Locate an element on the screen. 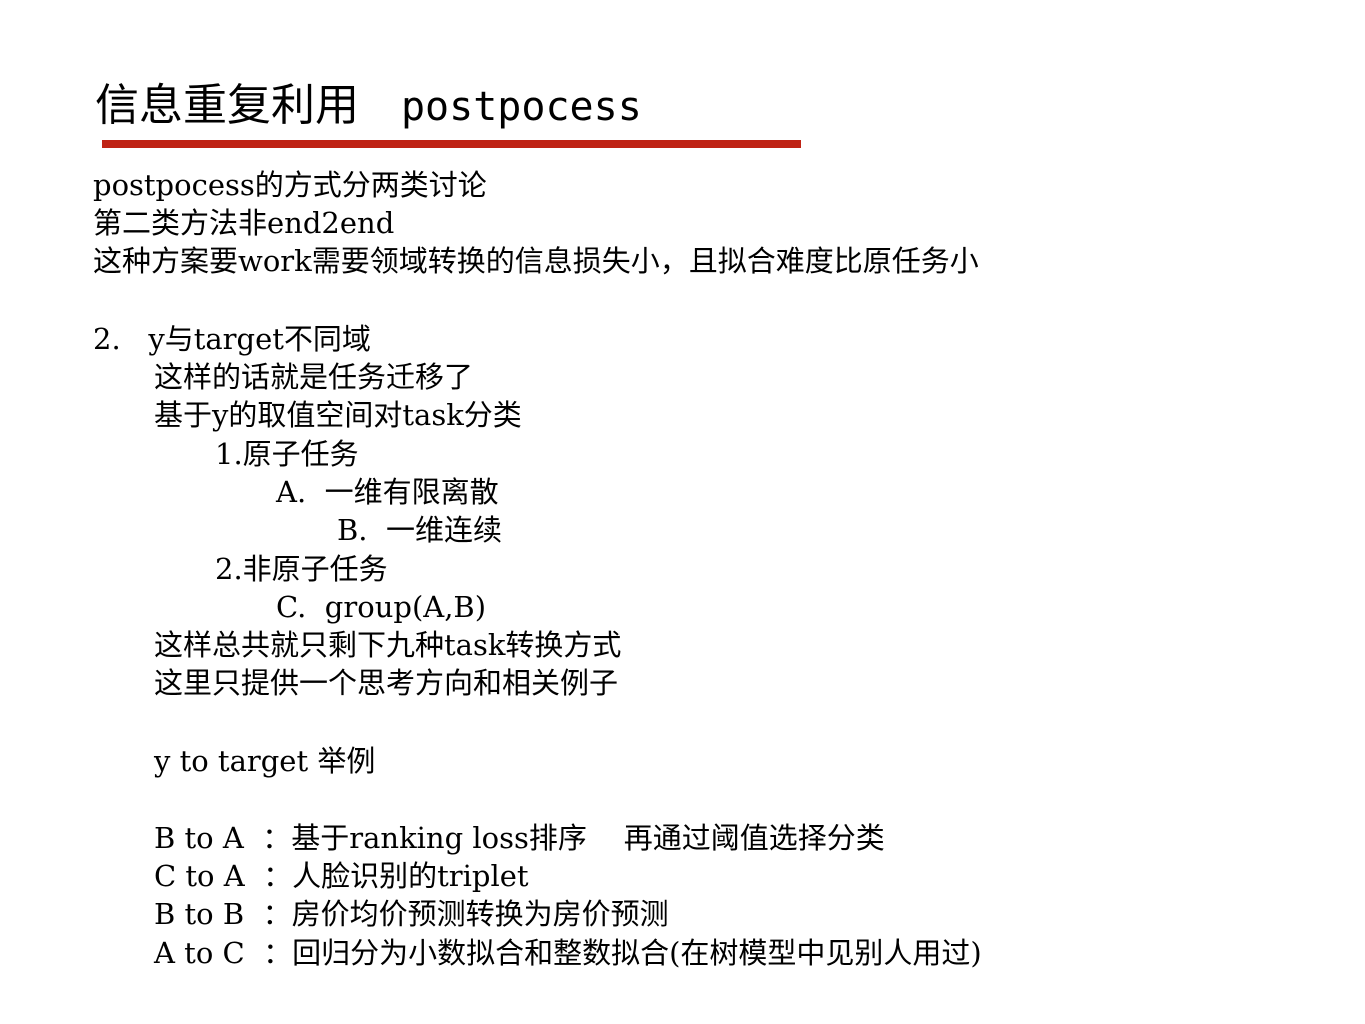 The width and height of the screenshot is (1365, 1024). sublist-item-c: C. group(A,B) is located at coordinates (381, 607).